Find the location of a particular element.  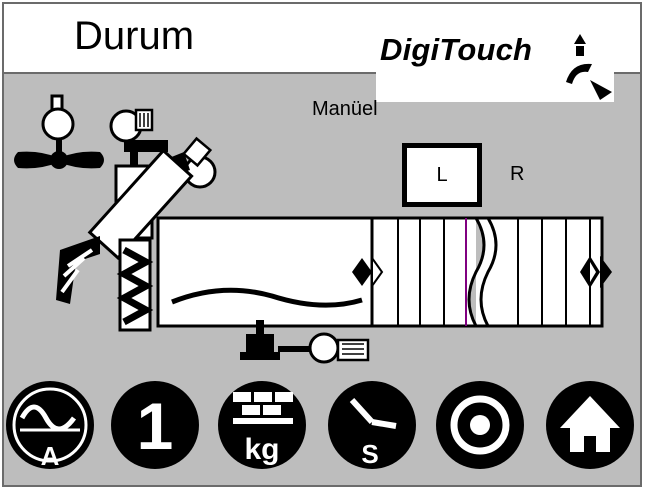

ampere-button: A is located at coordinates (50, 426).